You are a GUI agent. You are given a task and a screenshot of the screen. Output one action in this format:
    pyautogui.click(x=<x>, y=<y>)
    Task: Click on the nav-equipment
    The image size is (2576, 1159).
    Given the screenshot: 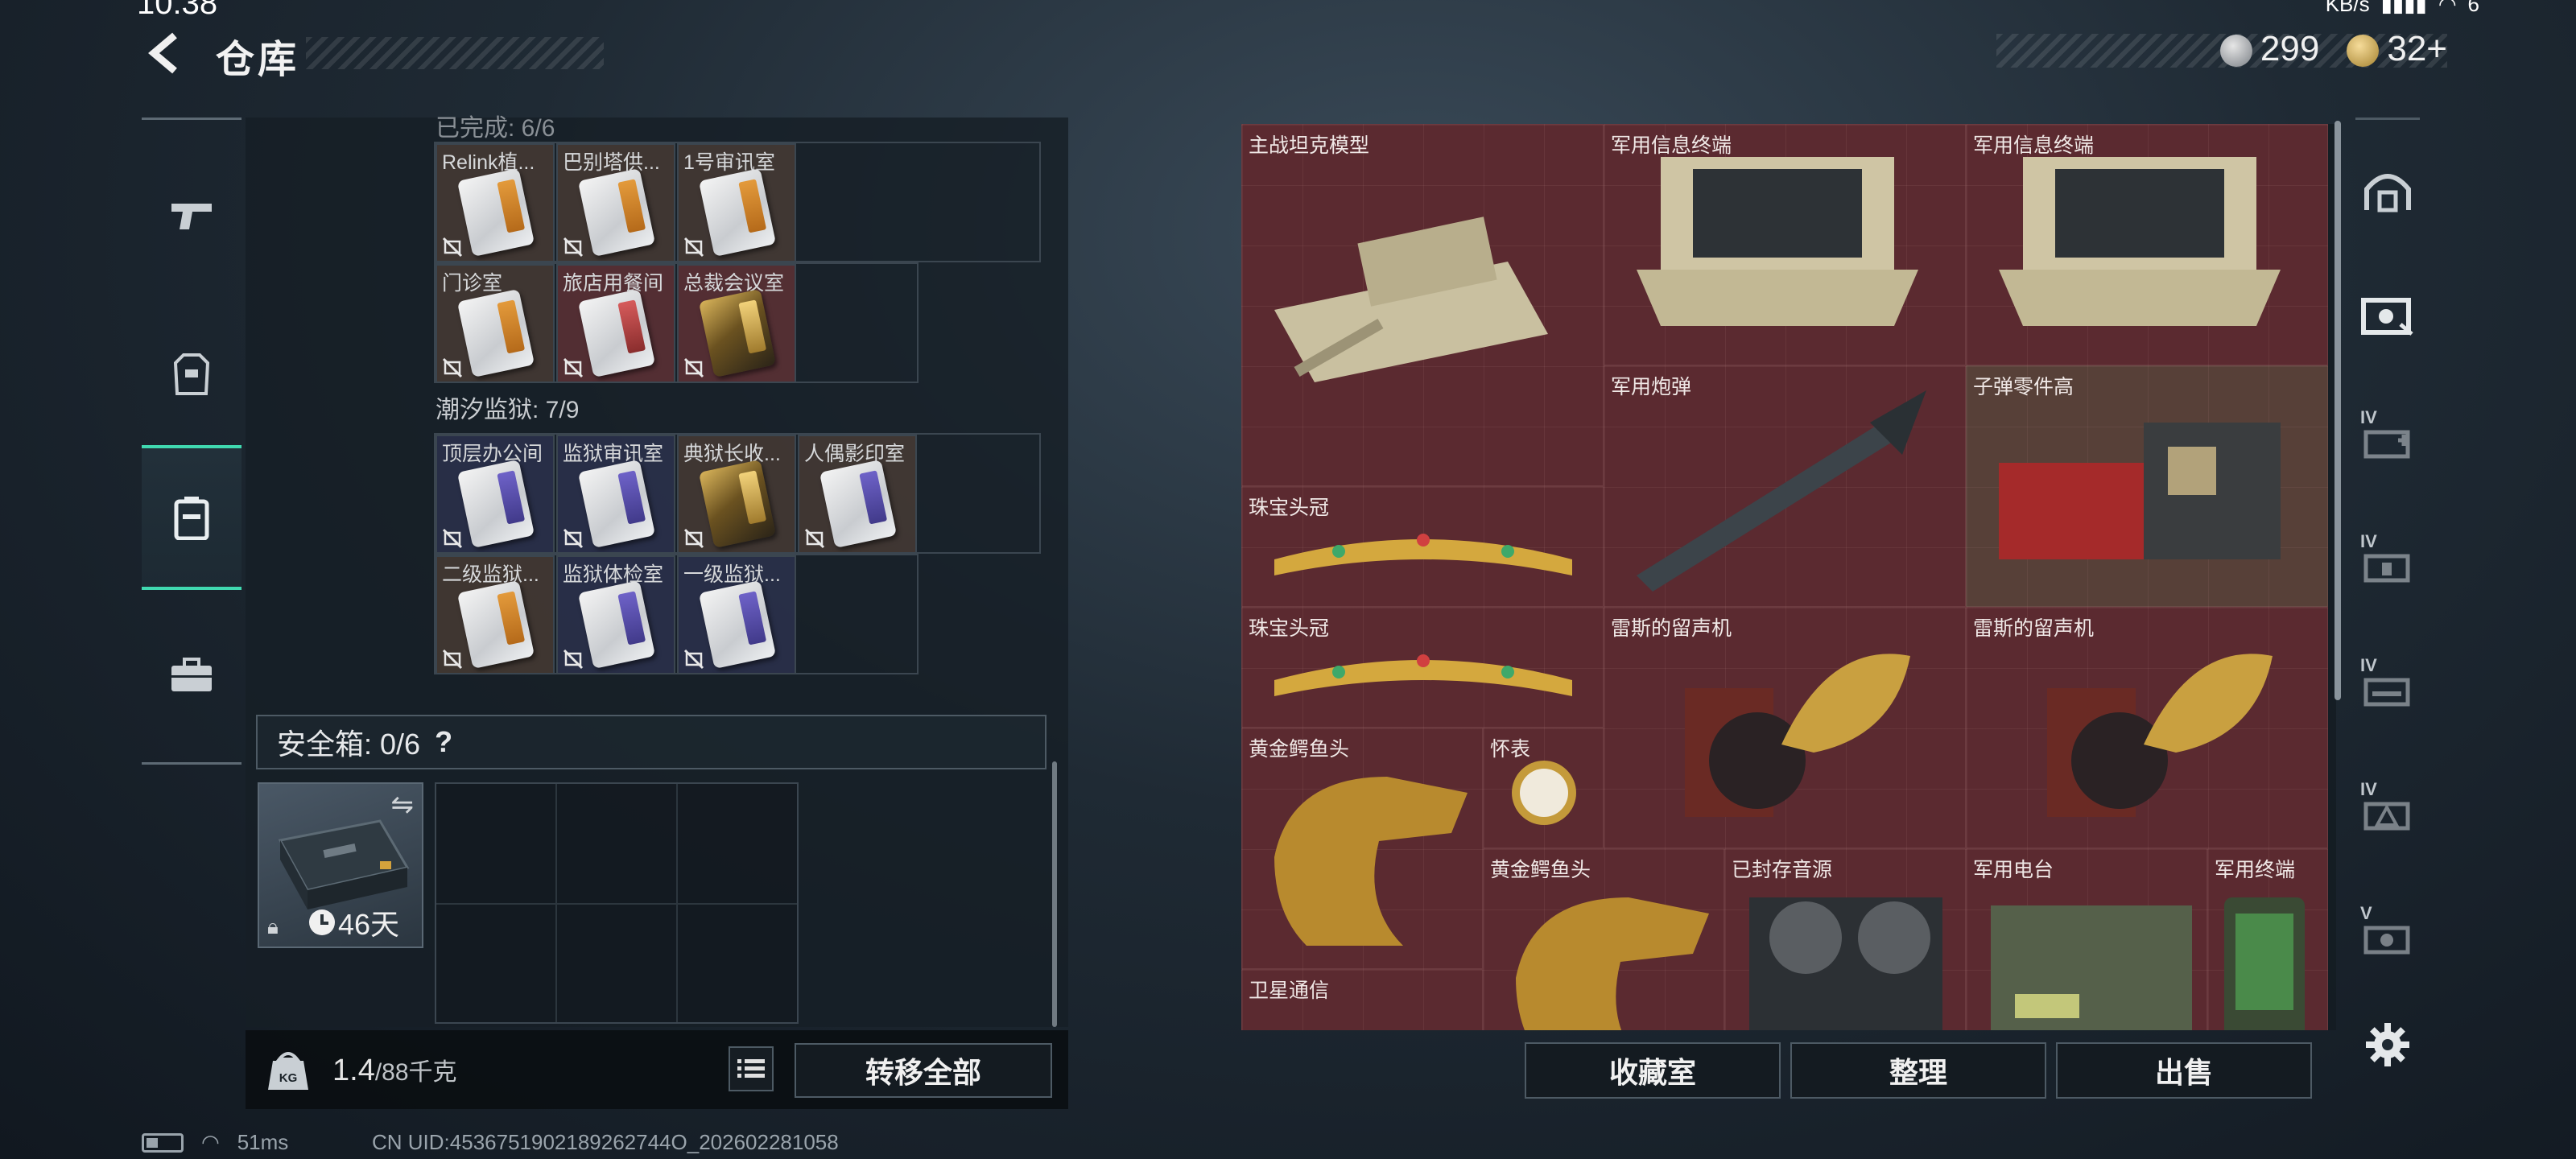 What is the action you would take?
    pyautogui.click(x=192, y=374)
    